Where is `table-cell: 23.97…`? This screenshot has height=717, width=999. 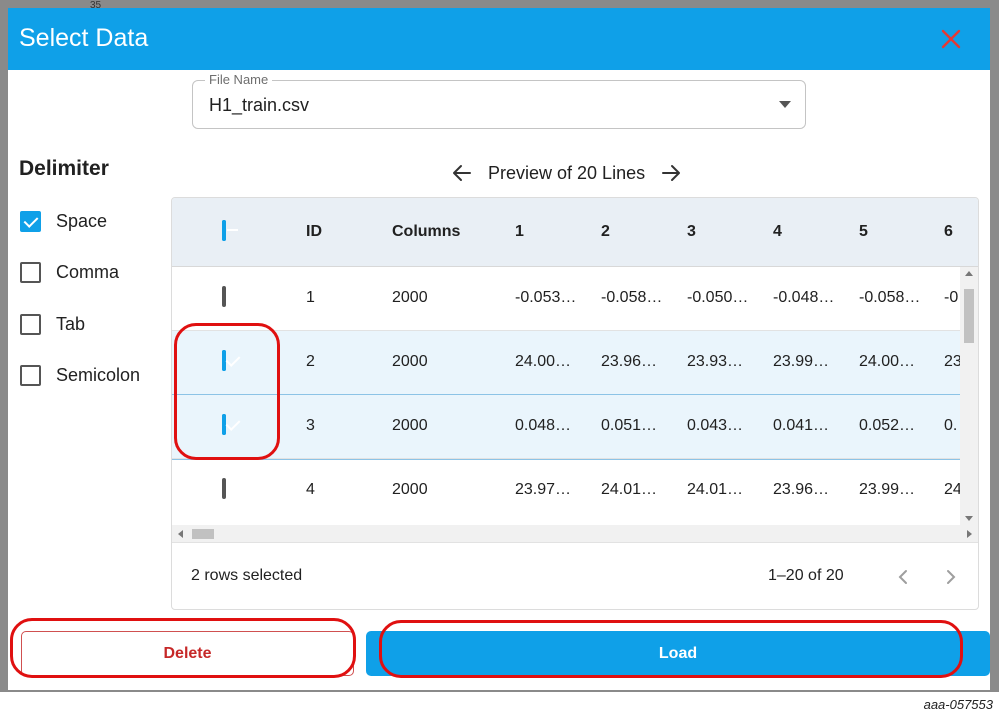 table-cell: 23.97… is located at coordinates (543, 489).